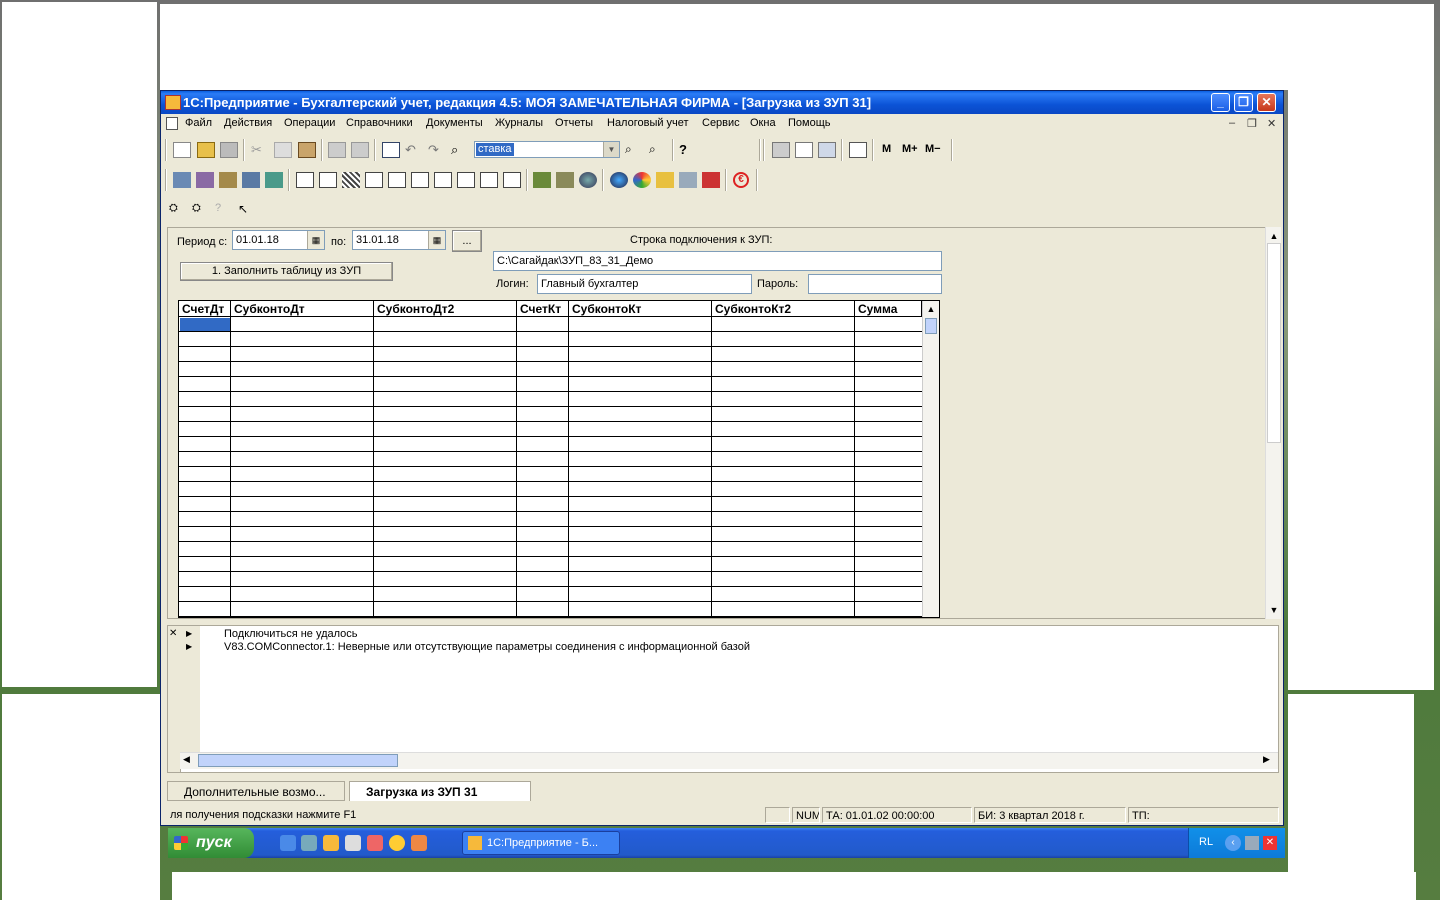 The height and width of the screenshot is (900, 1440). I want to click on report-4-icon, so click(374, 180).